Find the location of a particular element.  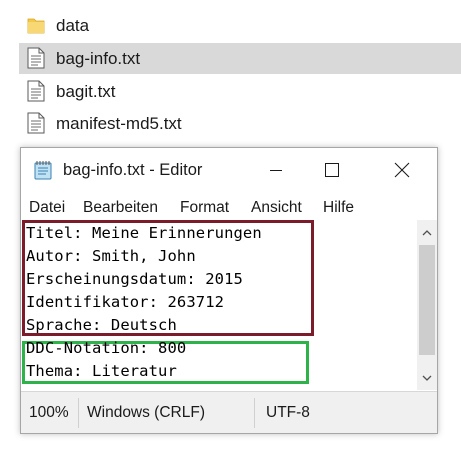

text-line: Thema: Literatur is located at coordinates (101, 371).